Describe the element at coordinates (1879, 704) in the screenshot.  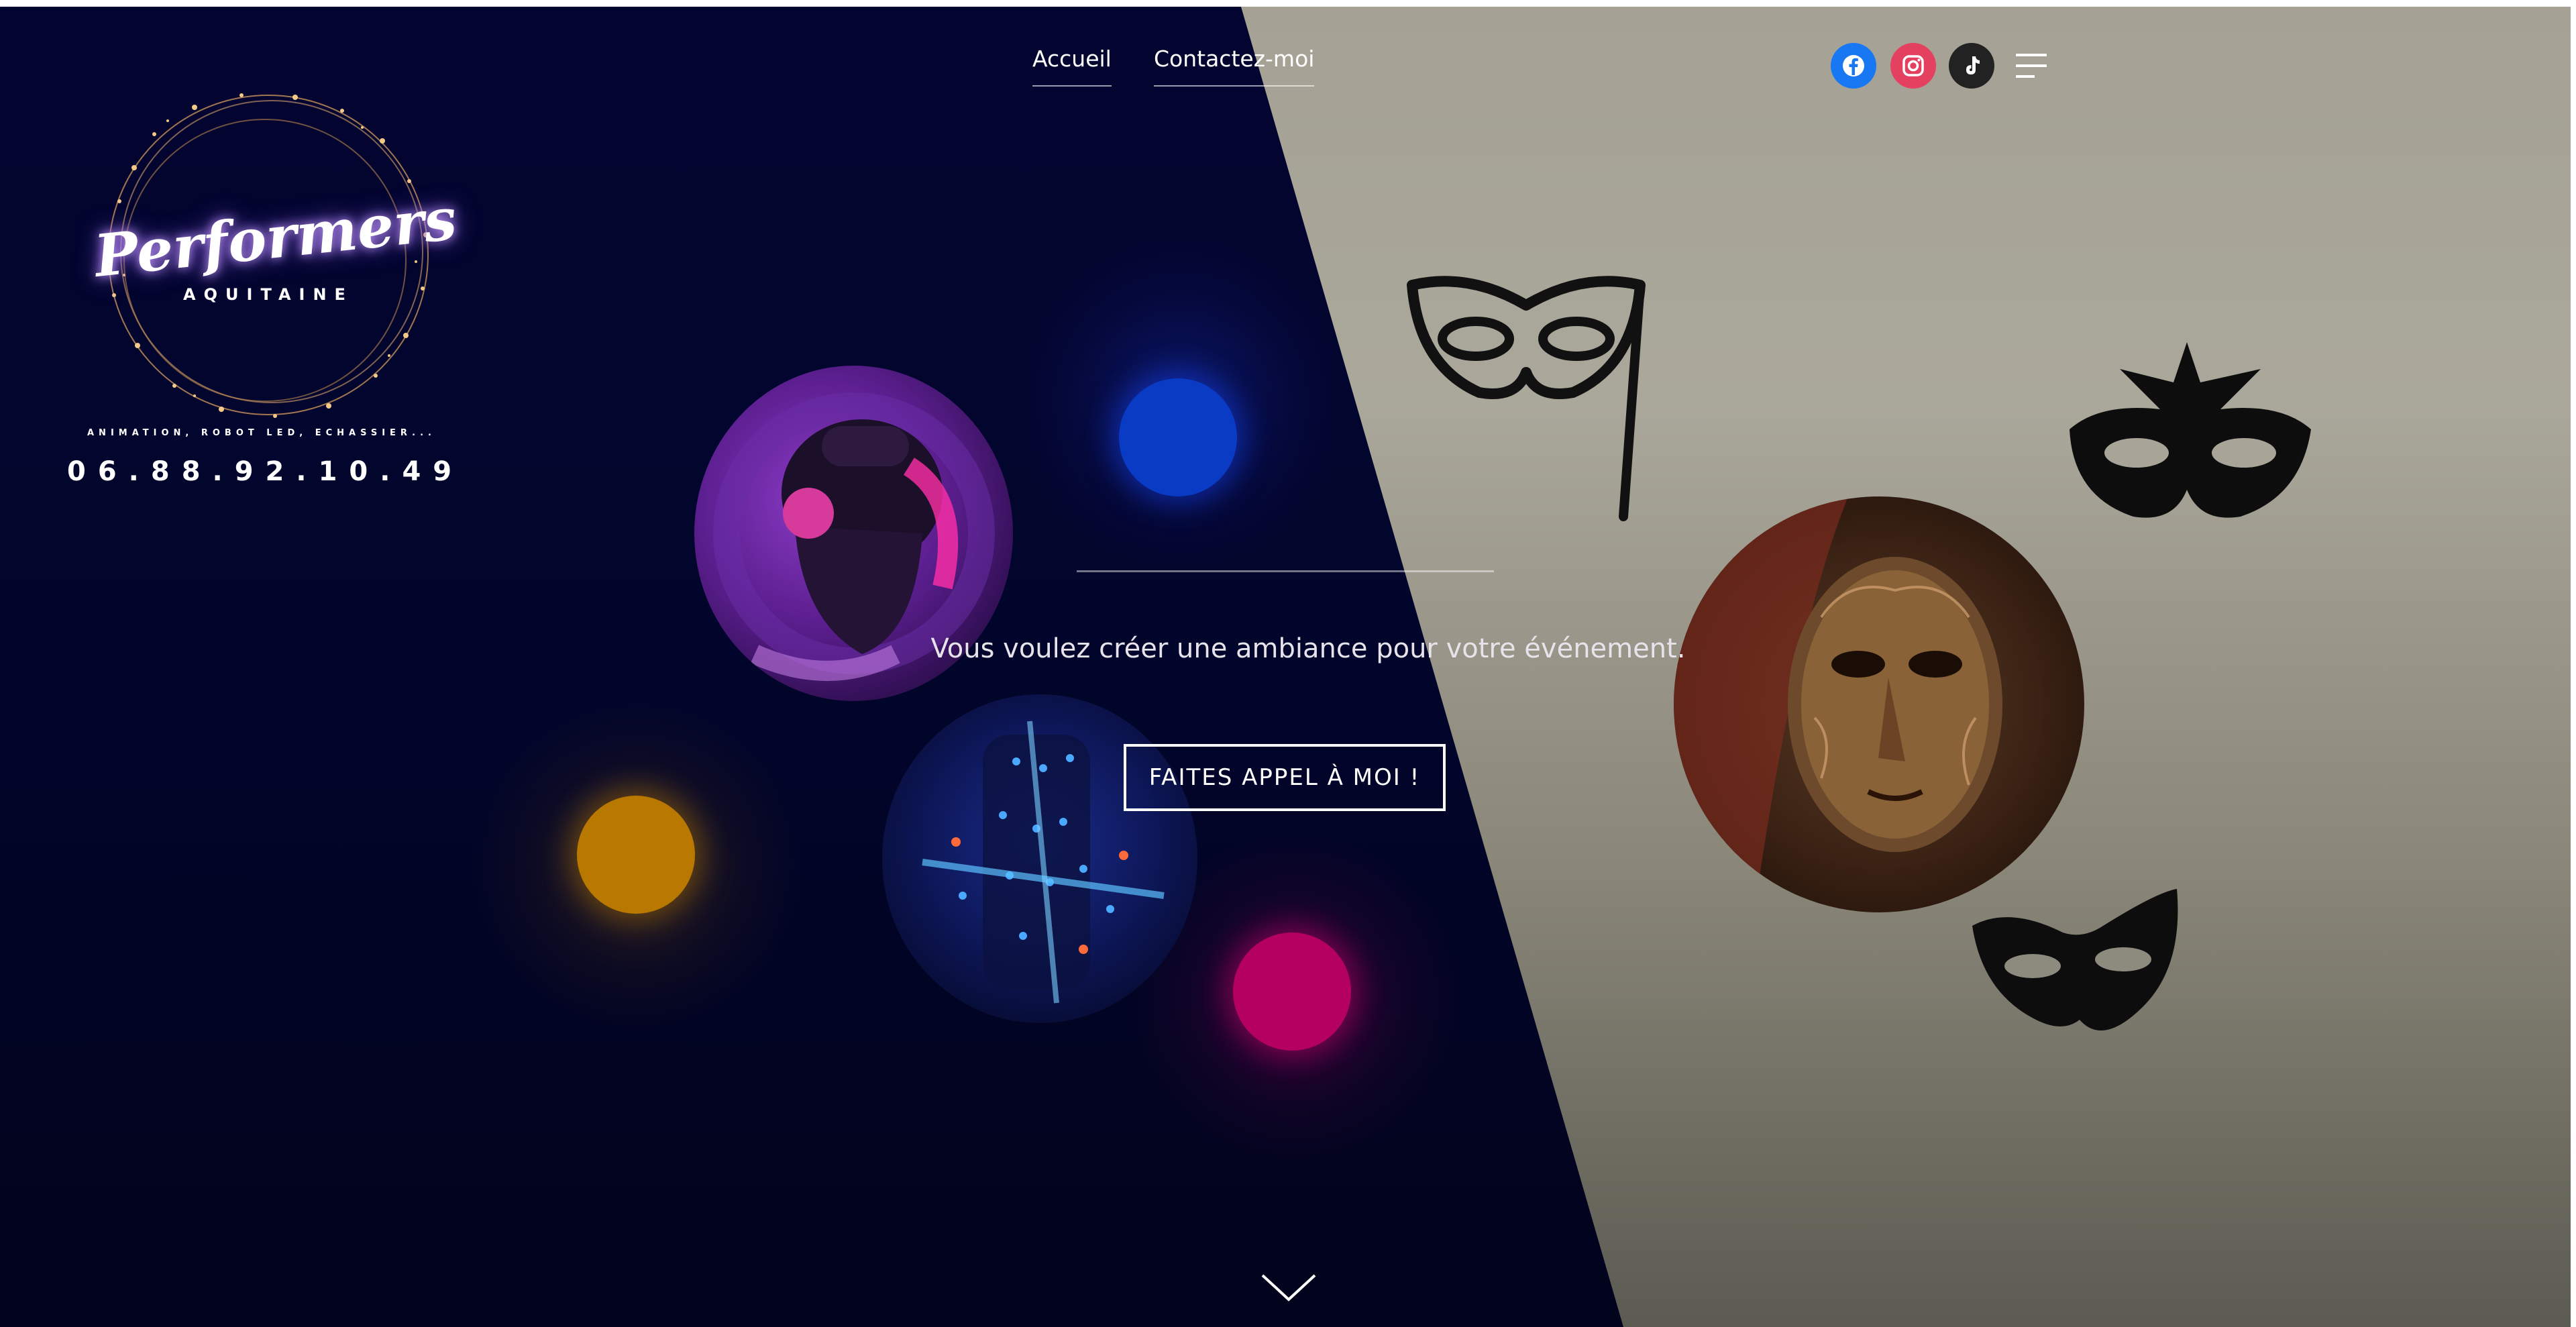
I see `venetian-mask-photo` at that location.